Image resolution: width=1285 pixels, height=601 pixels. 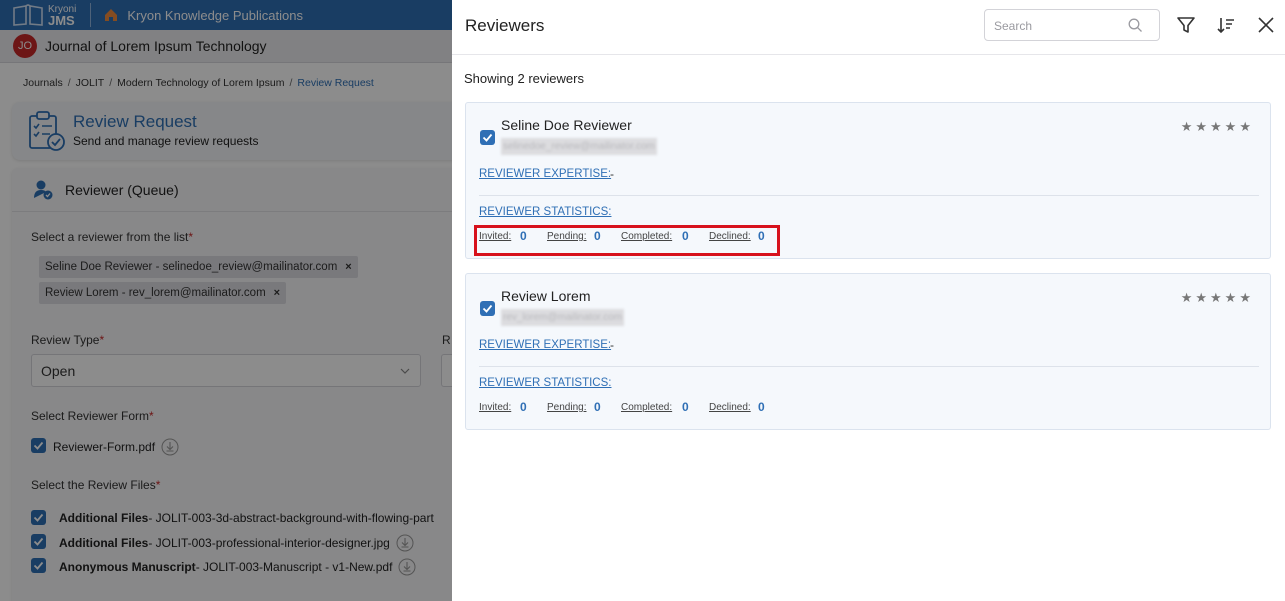 What do you see at coordinates (579, 146) in the screenshot?
I see `reviewer-email: selinedoe_review@mailinator.com` at bounding box center [579, 146].